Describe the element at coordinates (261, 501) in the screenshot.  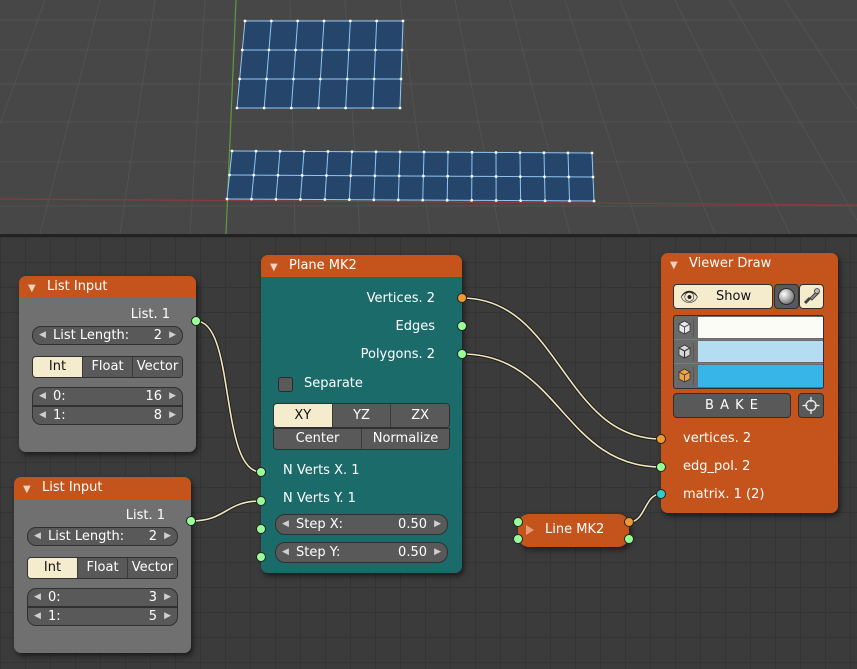
I see `nverts-y-input-socket` at that location.